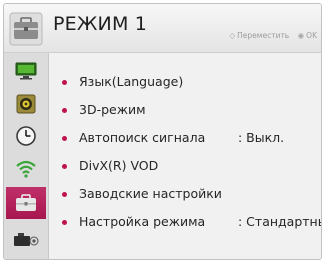 Image resolution: width=325 pixels, height=263 pixels. Describe the element at coordinates (112, 109) in the screenshot. I see `menu-item-label: 3D-режим` at that location.